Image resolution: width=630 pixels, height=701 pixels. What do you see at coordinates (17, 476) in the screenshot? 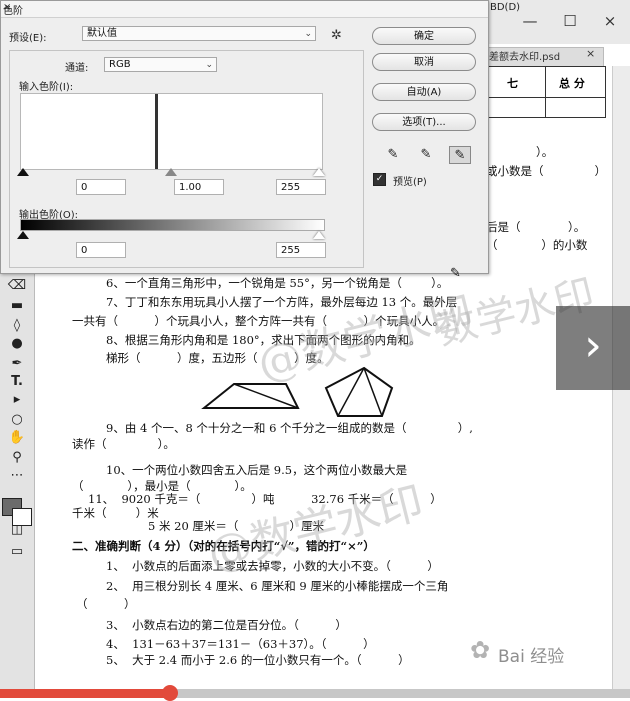
I see `more-icon: ⋯` at bounding box center [17, 476].